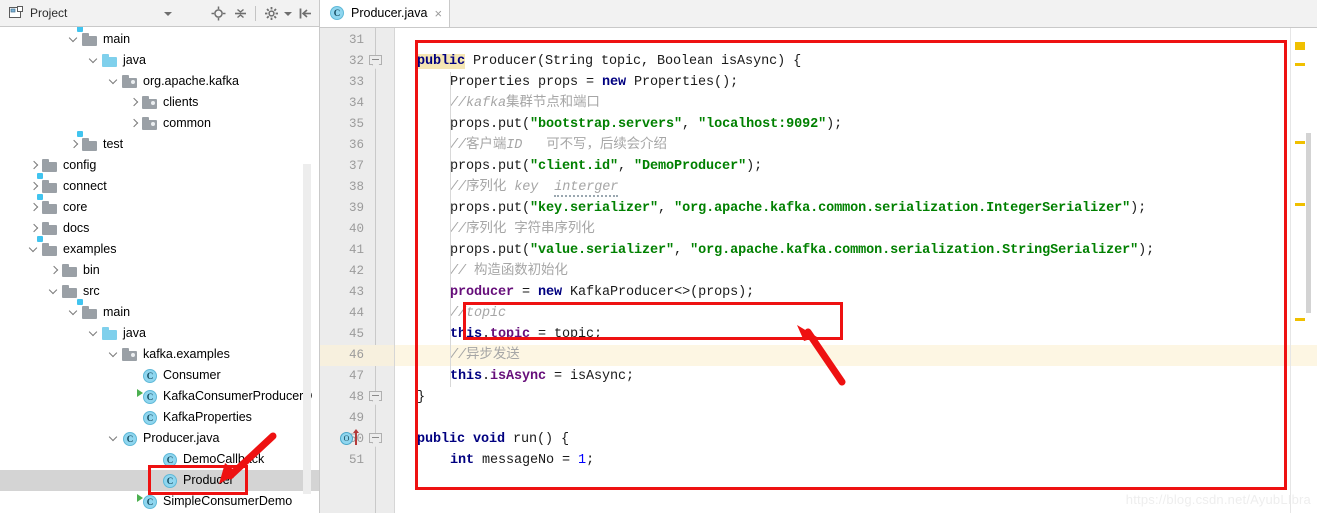 The width and height of the screenshot is (1317, 513). What do you see at coordinates (159, 123) in the screenshot?
I see `tree-item-common: common` at bounding box center [159, 123].